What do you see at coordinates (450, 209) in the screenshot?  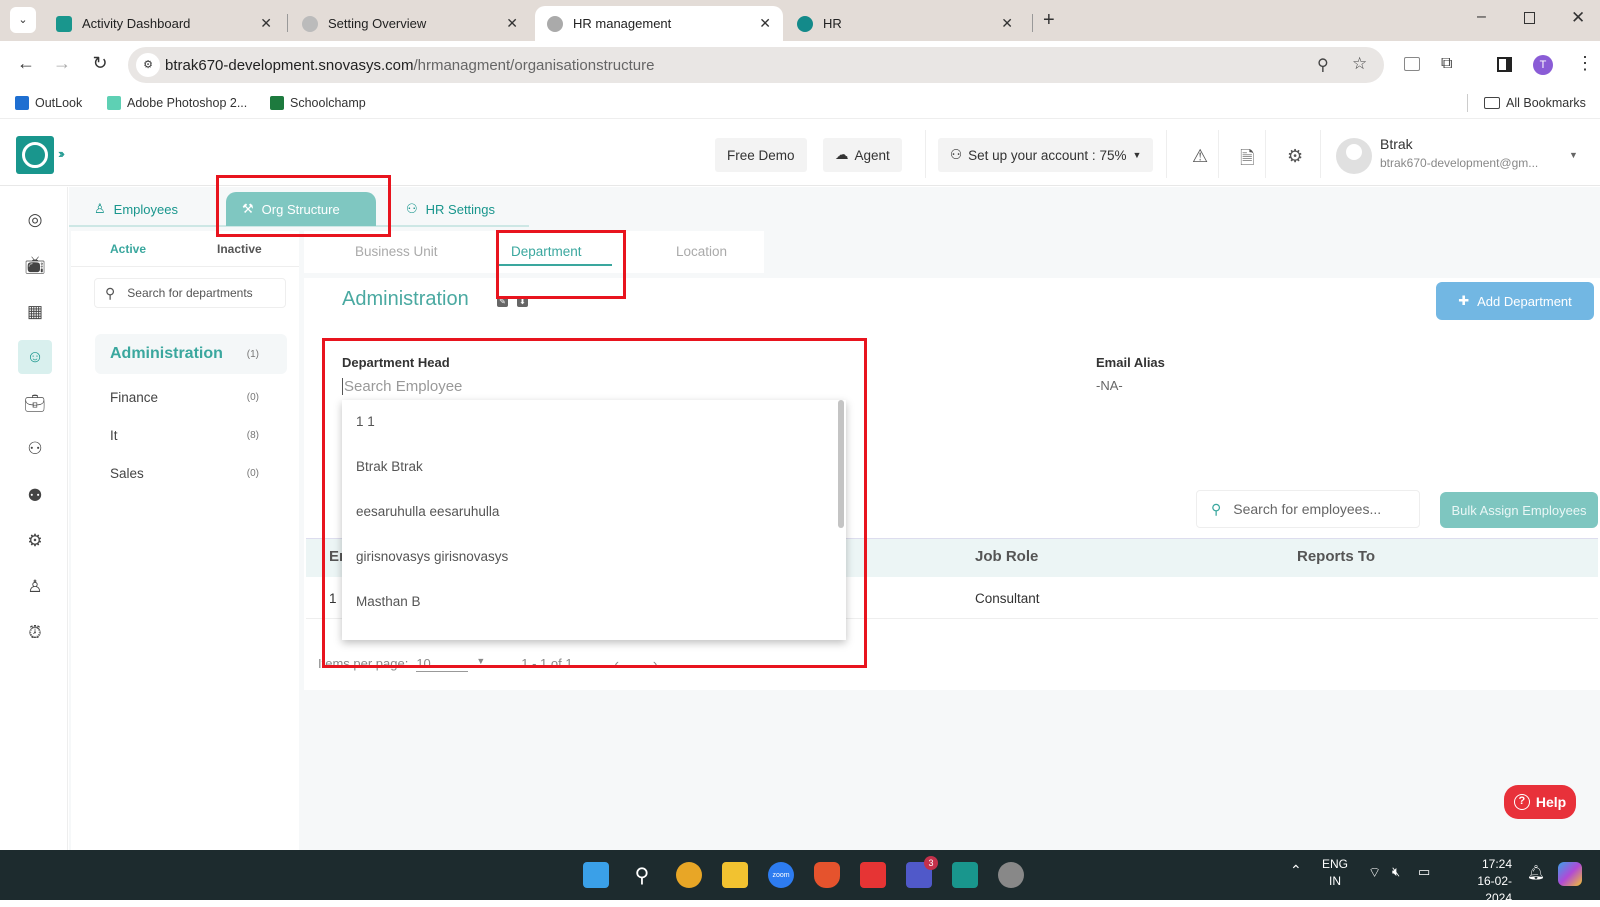 I see `tab-hr-settings: ⚇ HR Settings` at bounding box center [450, 209].